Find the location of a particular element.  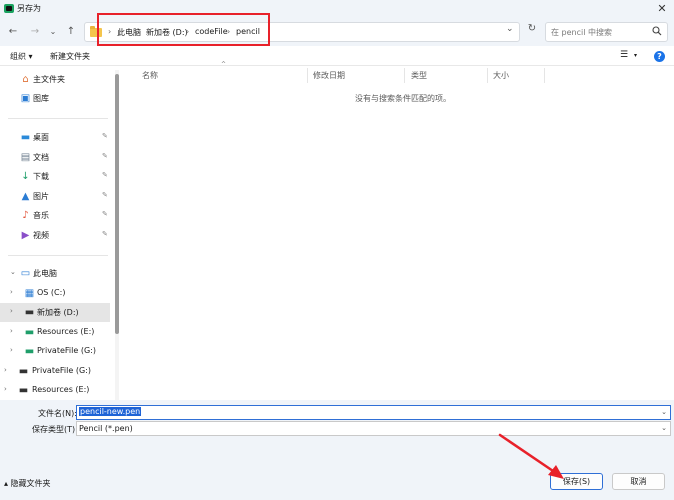

music-icon: ♪ is located at coordinates (25, 215).